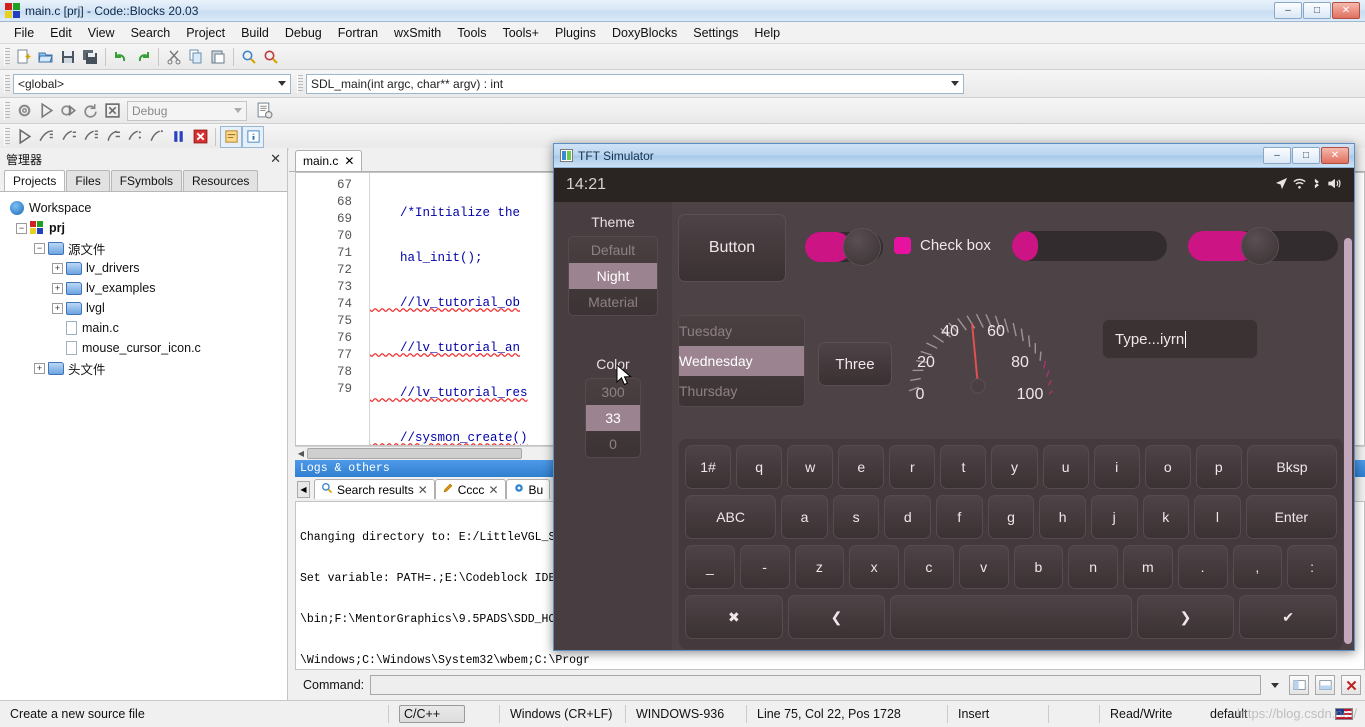 The width and height of the screenshot is (1365, 727). Describe the element at coordinates (221, 180) in the screenshot. I see `tab-resources: Resources` at that location.